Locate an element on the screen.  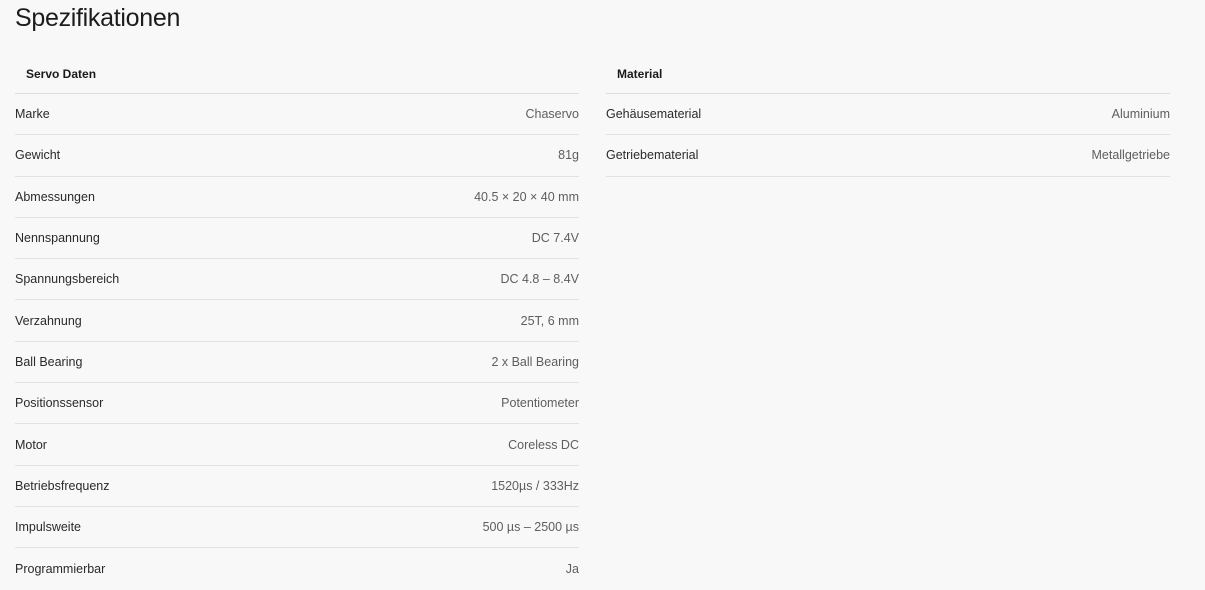
spec-value: 500 µs – 2500 µs is located at coordinates (530, 527).